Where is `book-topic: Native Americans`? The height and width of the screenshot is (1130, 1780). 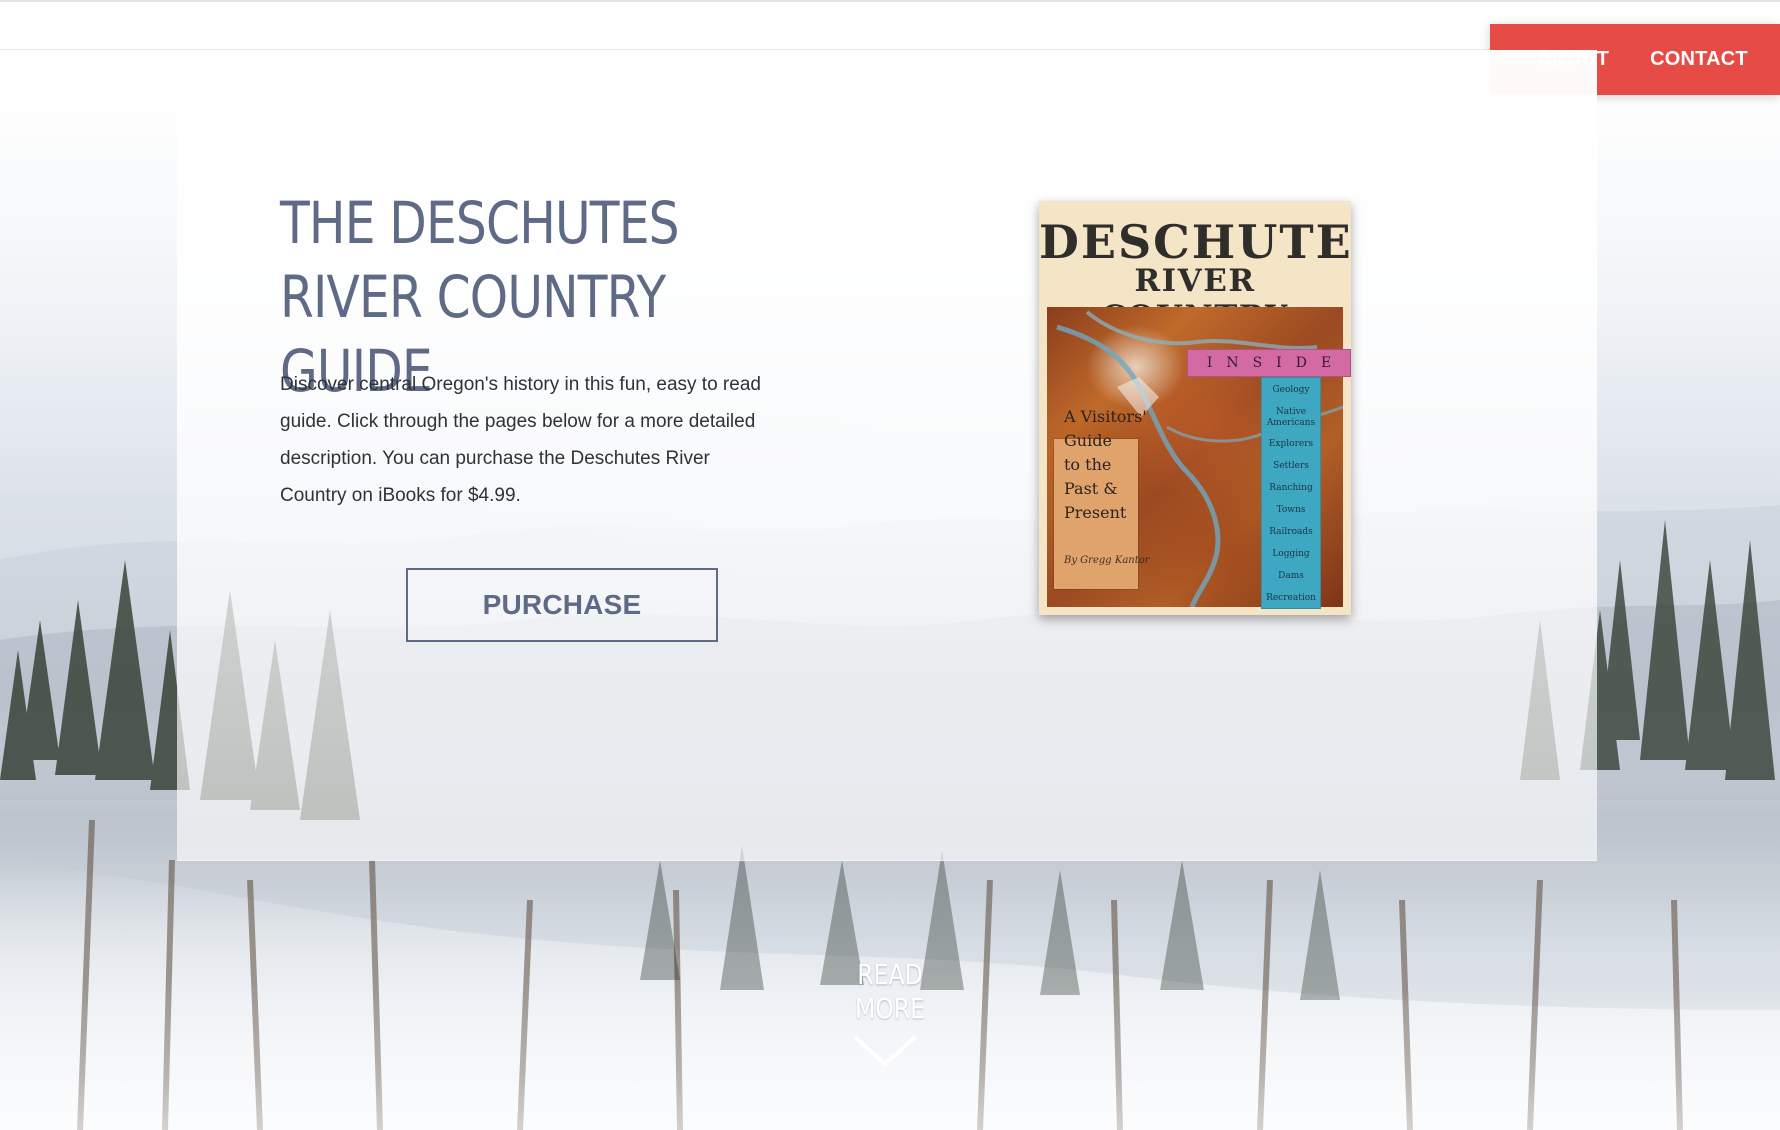
book-topic: Native Americans is located at coordinates (1291, 417).